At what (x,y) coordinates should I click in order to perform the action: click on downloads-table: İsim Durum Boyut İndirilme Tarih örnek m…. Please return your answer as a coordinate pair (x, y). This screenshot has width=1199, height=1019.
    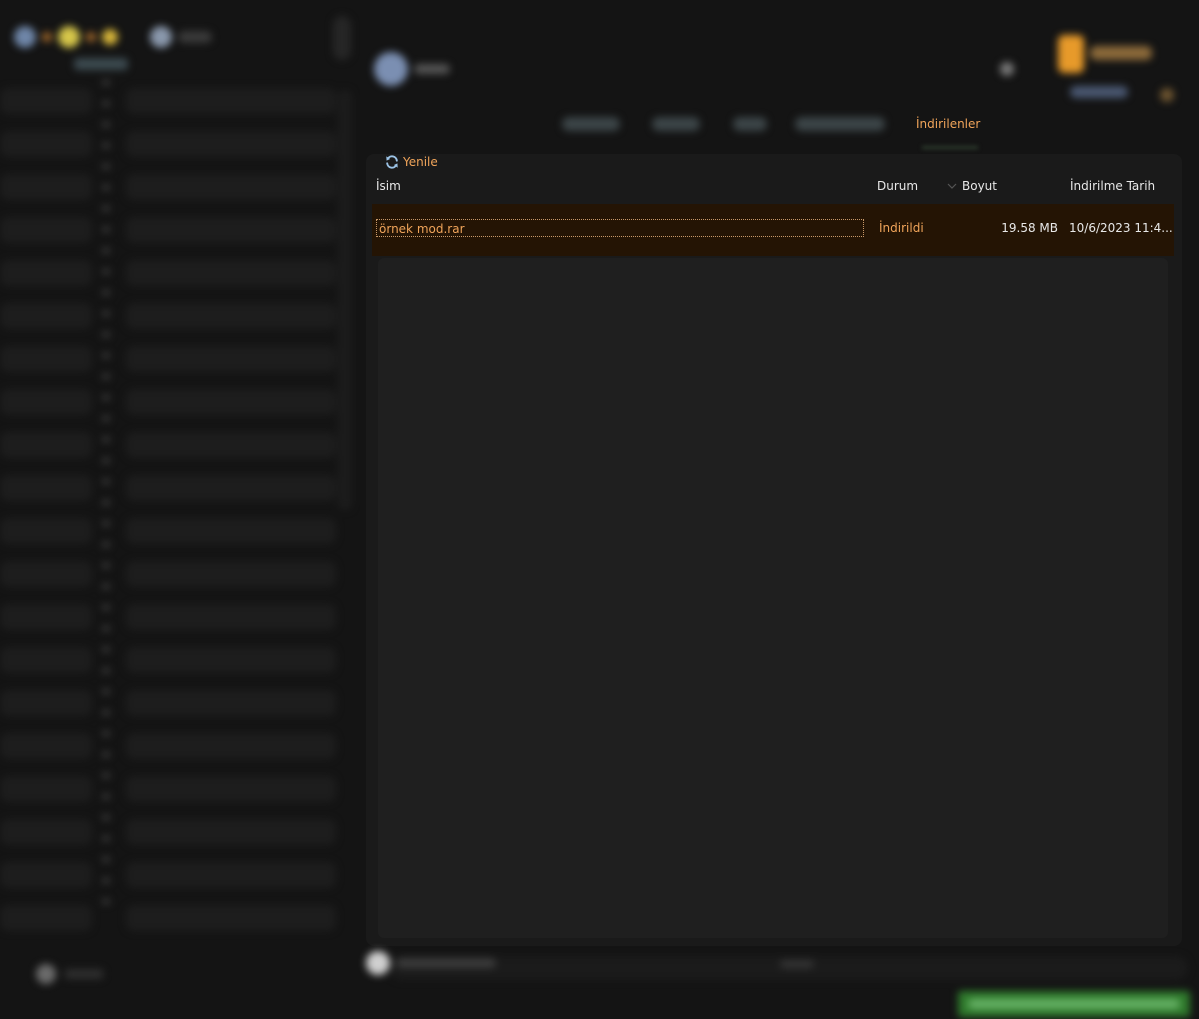
    Looking at the image, I should click on (773, 215).